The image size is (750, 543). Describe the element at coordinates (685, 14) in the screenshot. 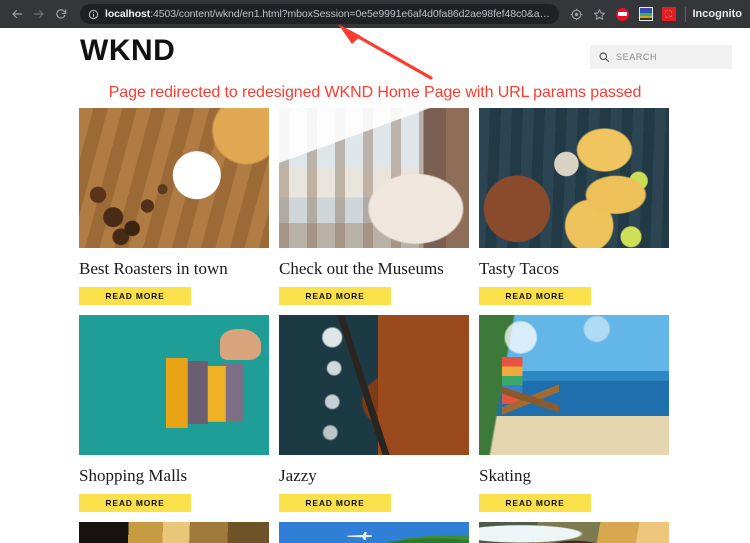

I see `toolbar-divider` at that location.